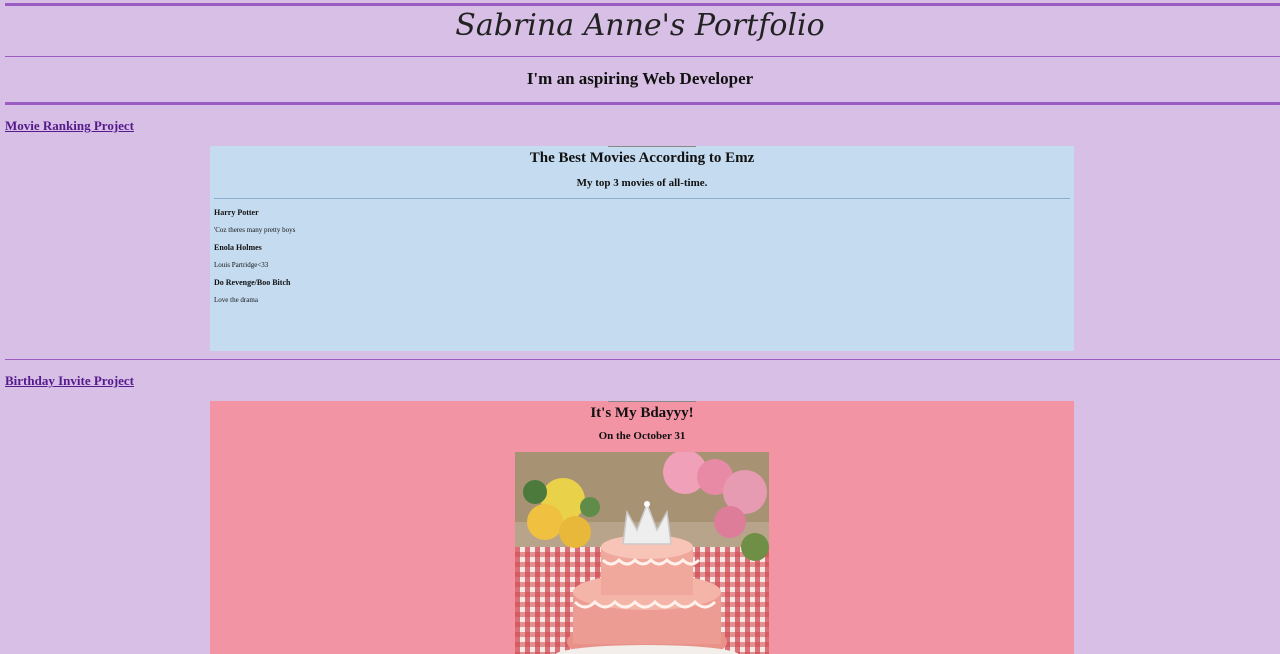 The width and height of the screenshot is (1280, 654). What do you see at coordinates (642, 436) in the screenshot?
I see `bday-subheading: On the October 31` at bounding box center [642, 436].